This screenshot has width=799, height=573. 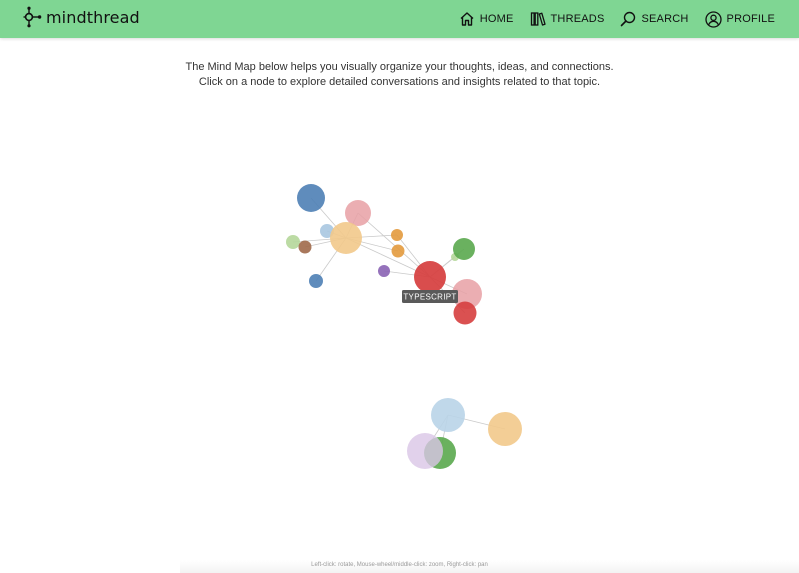 What do you see at coordinates (430, 277) in the screenshot?
I see `graph-node-typescript` at bounding box center [430, 277].